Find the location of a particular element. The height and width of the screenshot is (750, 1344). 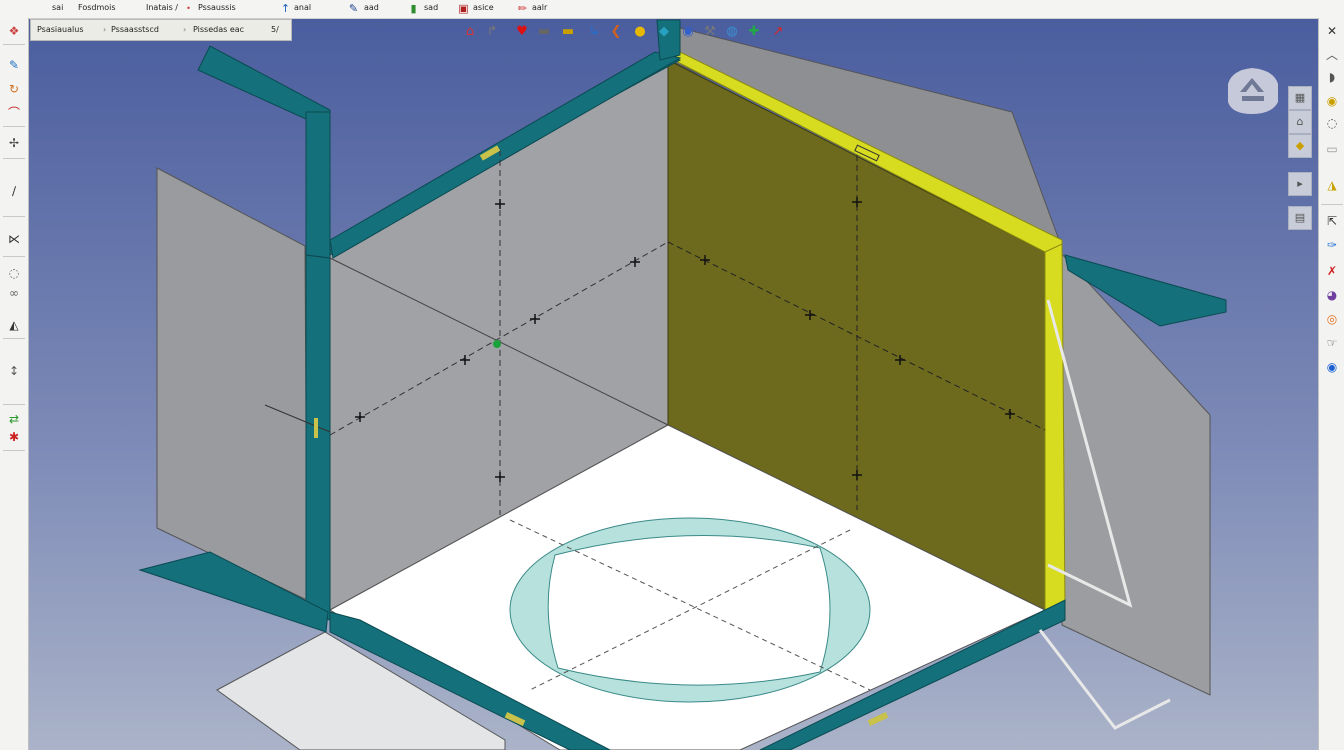

yellow-plate-icon: ▬ is located at coordinates (568, 32).